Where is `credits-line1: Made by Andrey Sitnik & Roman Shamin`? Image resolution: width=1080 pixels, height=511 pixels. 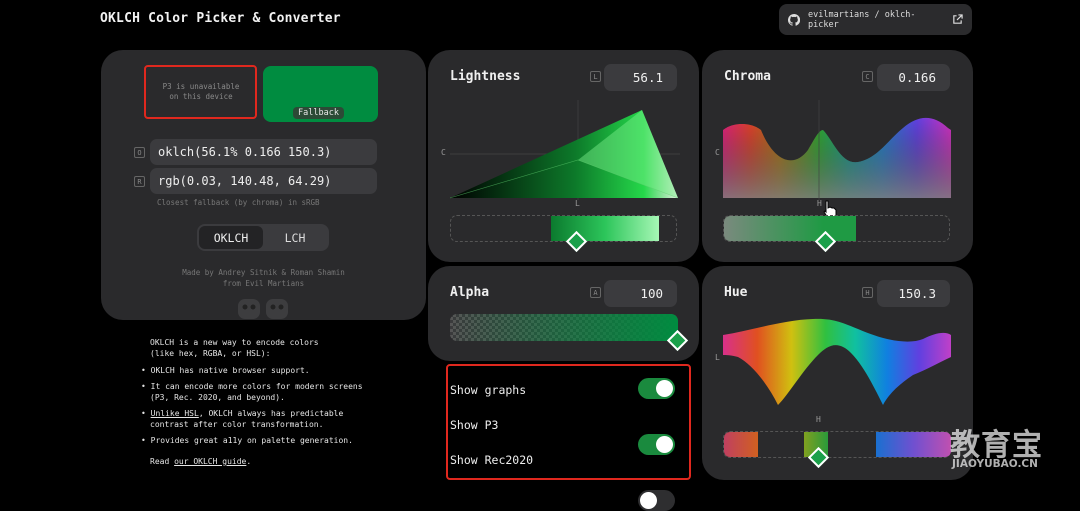
credits-line1: Made by Andrey Sitnik & Roman Shamin is located at coordinates (263, 272).